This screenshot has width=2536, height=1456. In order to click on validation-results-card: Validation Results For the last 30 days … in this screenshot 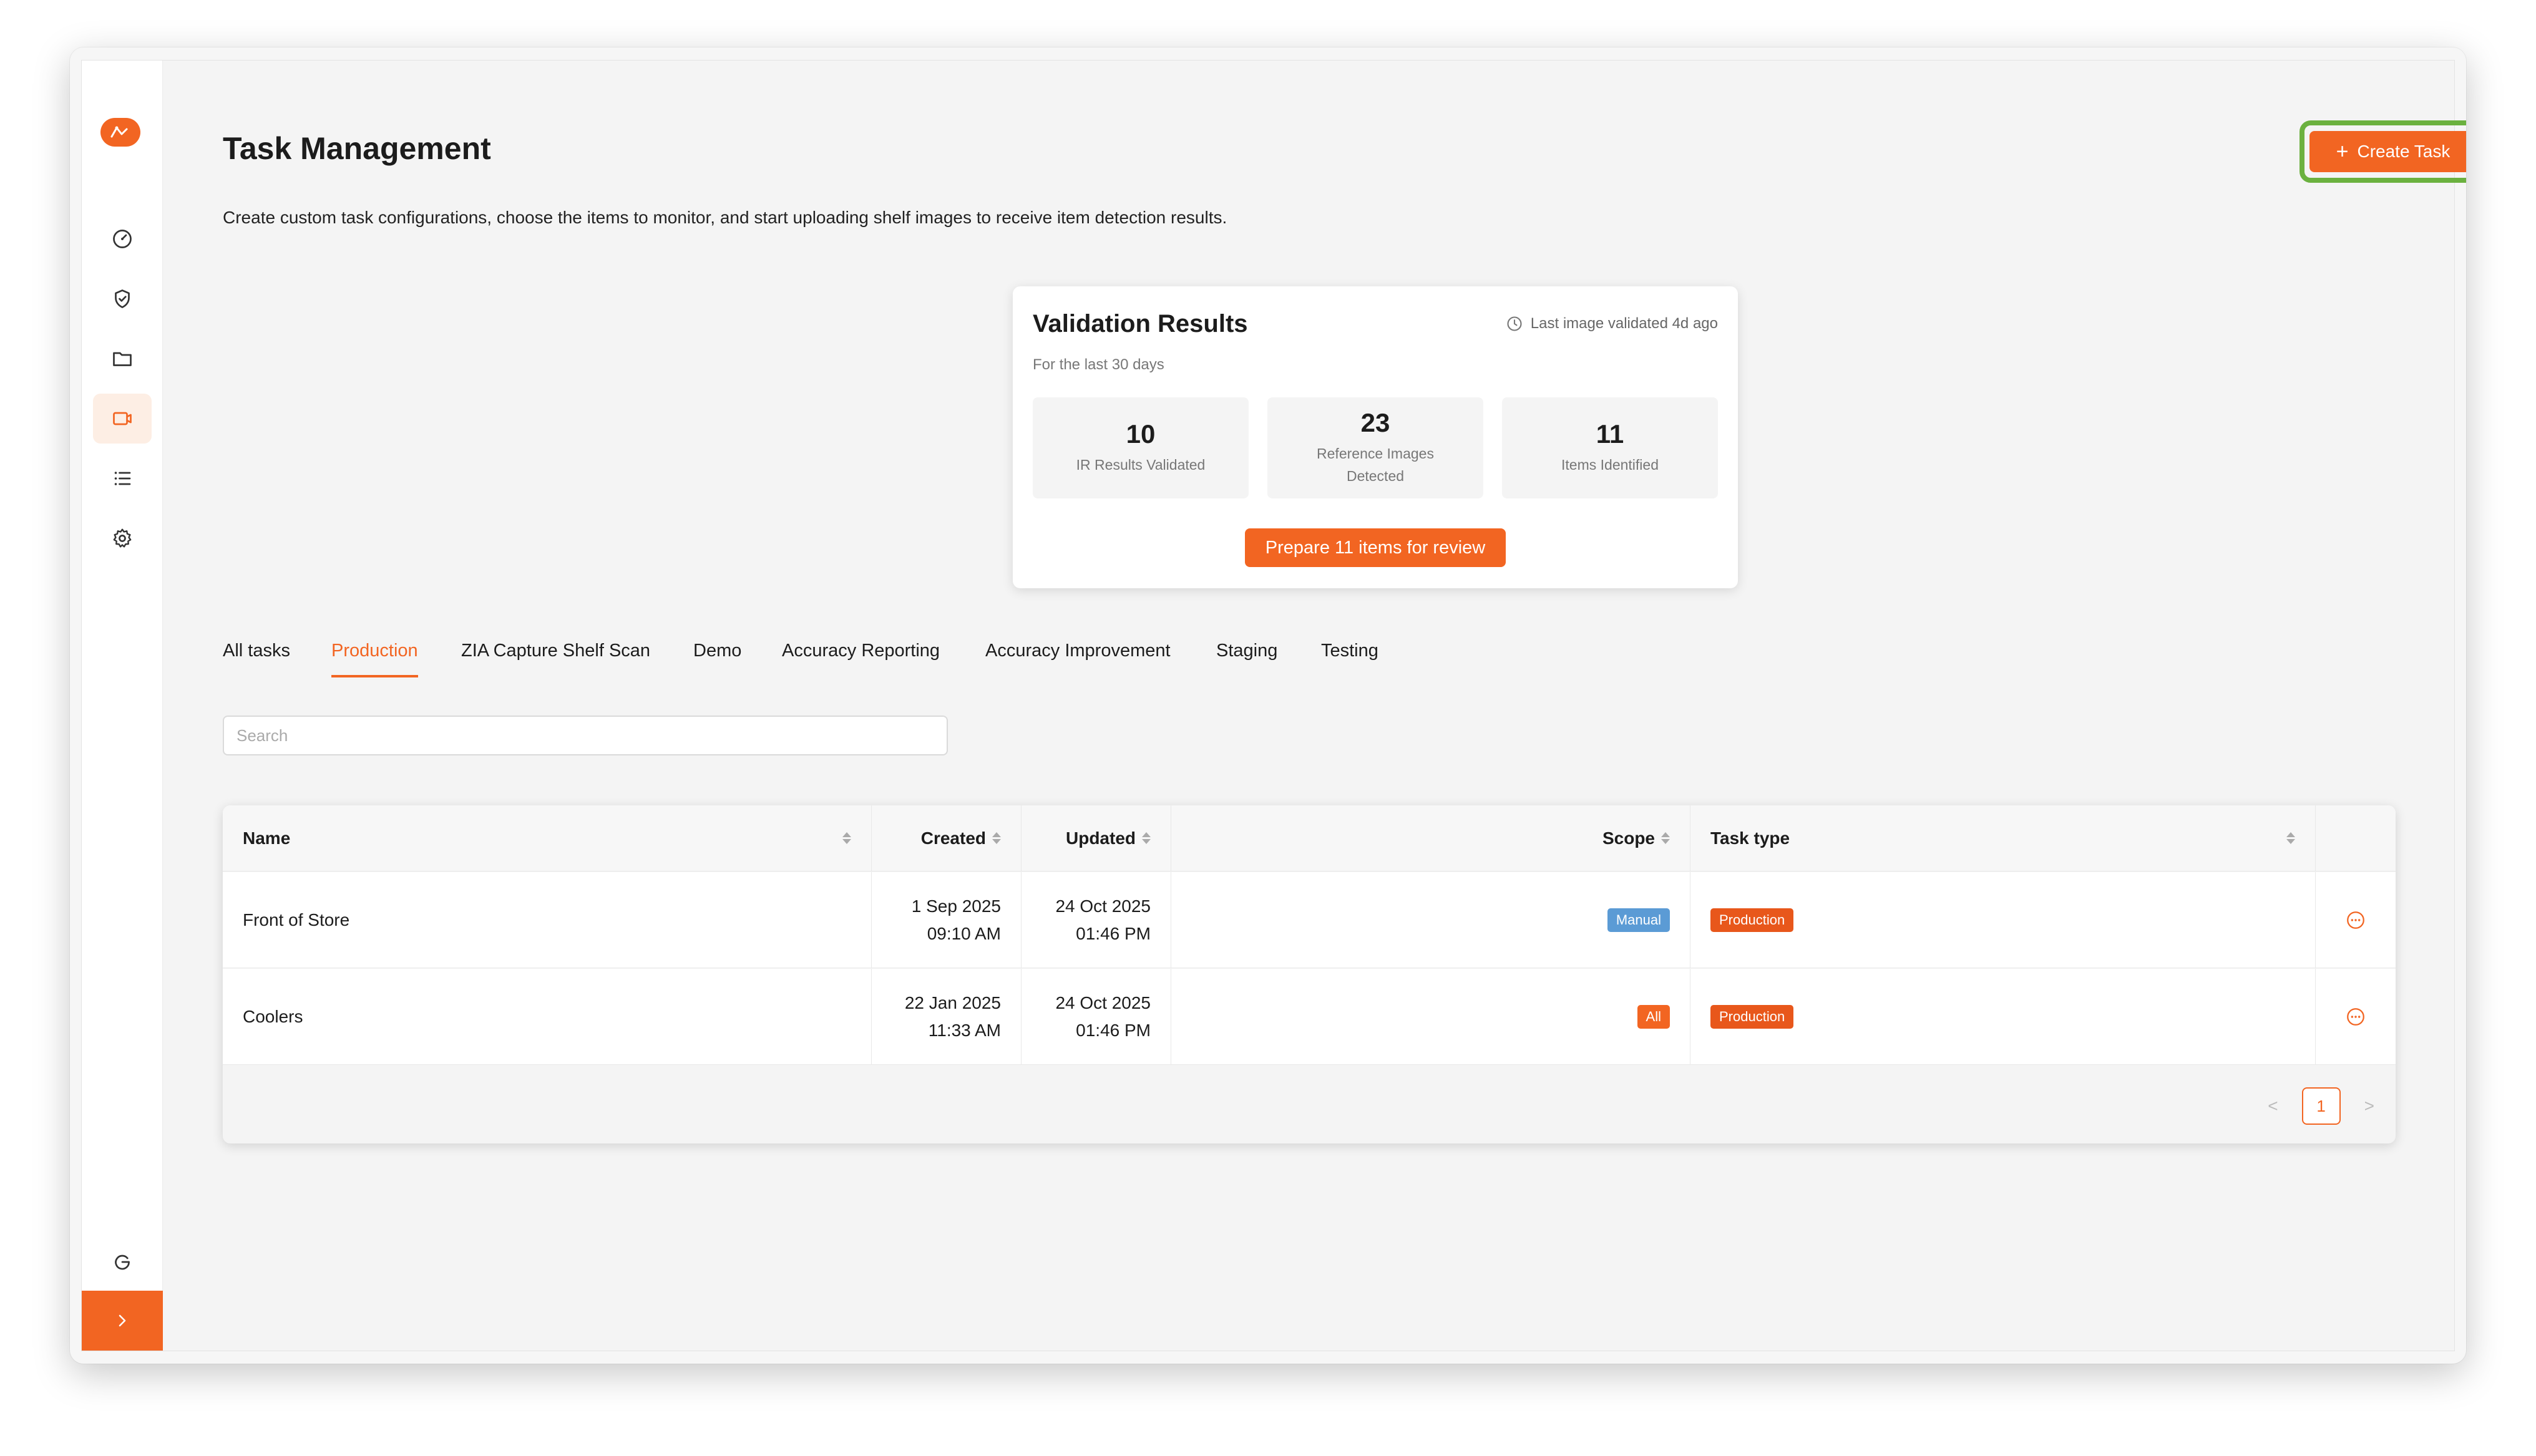, I will do `click(1375, 437)`.